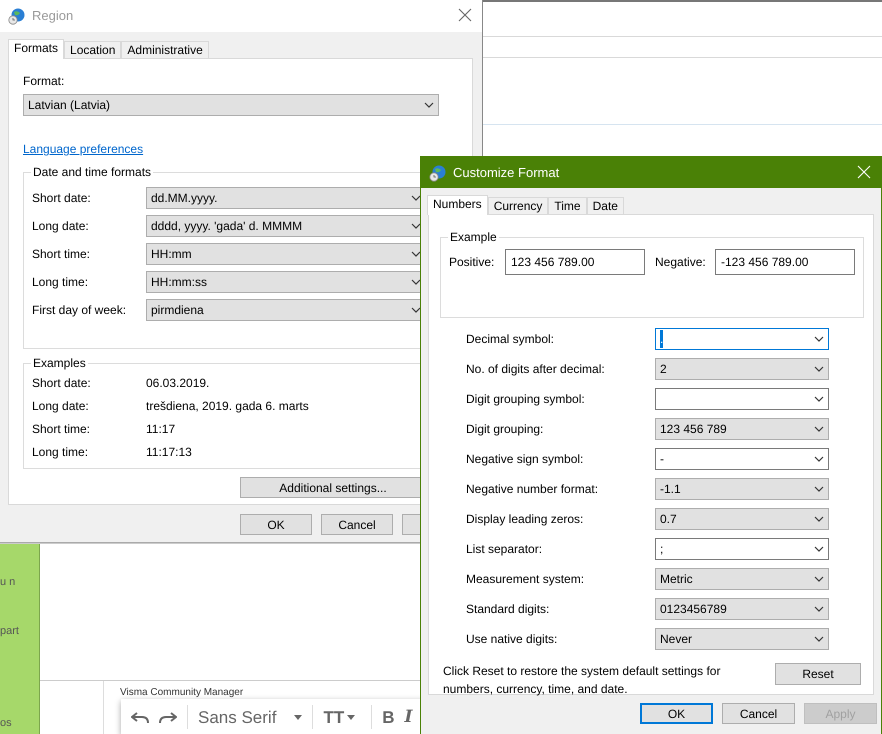 The height and width of the screenshot is (734, 882). What do you see at coordinates (250, 717) in the screenshot?
I see `font-dropdown: Sans Serif` at bounding box center [250, 717].